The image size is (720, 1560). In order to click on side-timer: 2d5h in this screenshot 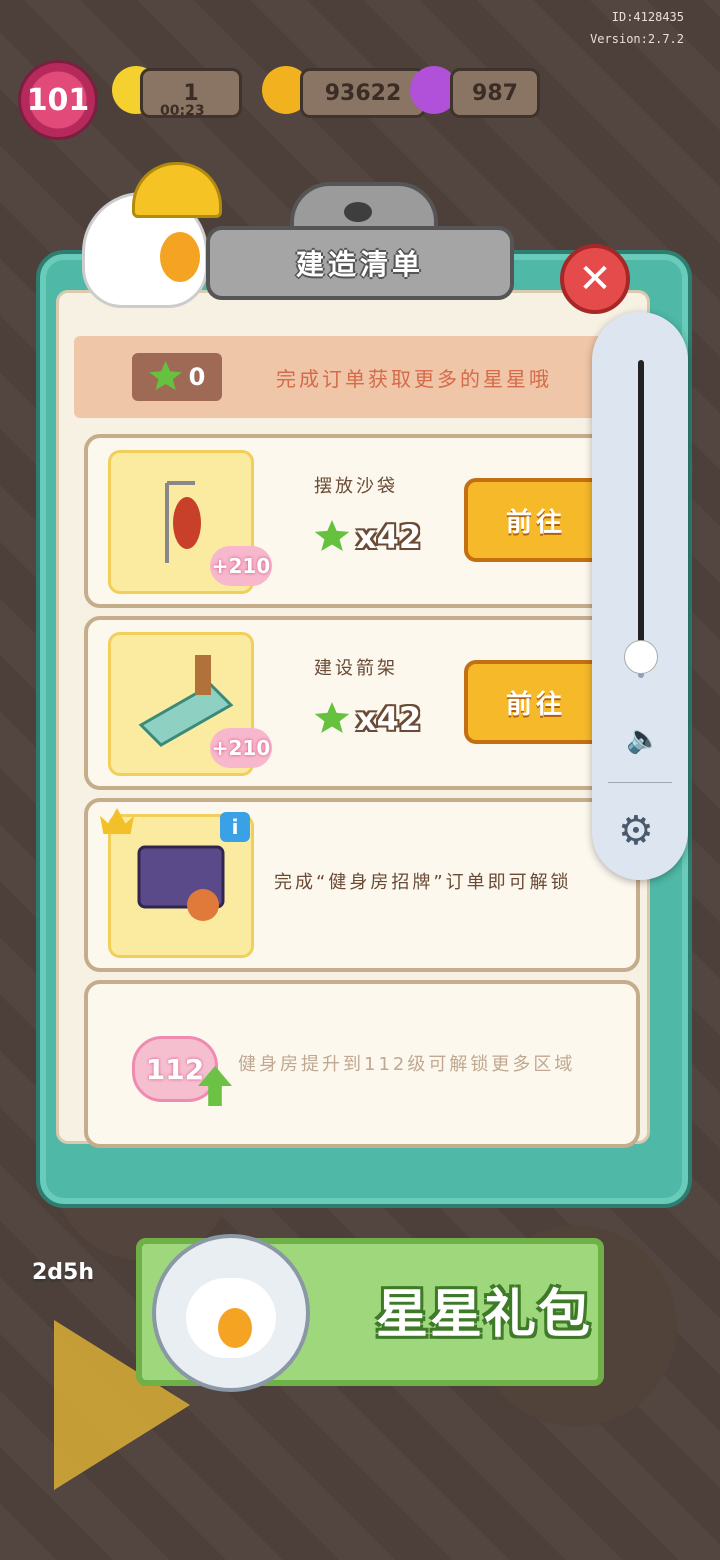, I will do `click(63, 1272)`.